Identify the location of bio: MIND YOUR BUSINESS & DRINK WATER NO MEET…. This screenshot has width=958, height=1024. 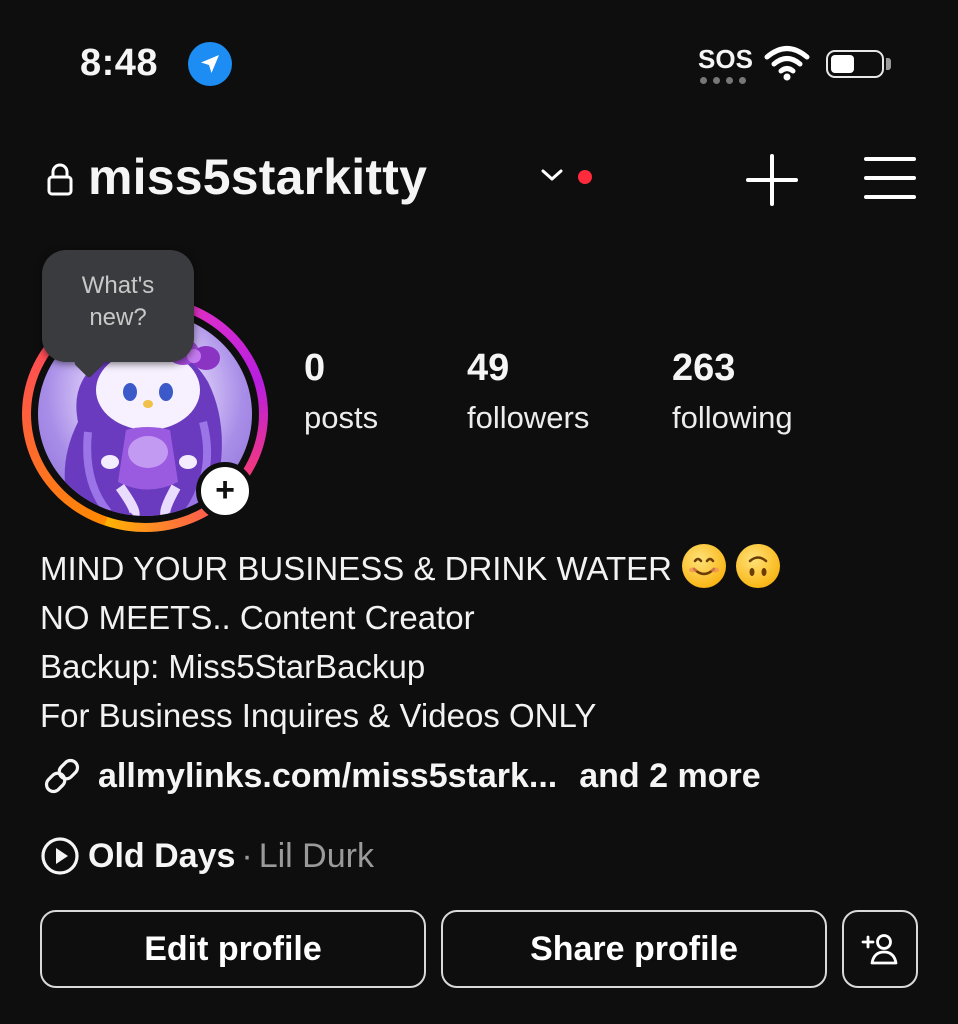
(410, 642).